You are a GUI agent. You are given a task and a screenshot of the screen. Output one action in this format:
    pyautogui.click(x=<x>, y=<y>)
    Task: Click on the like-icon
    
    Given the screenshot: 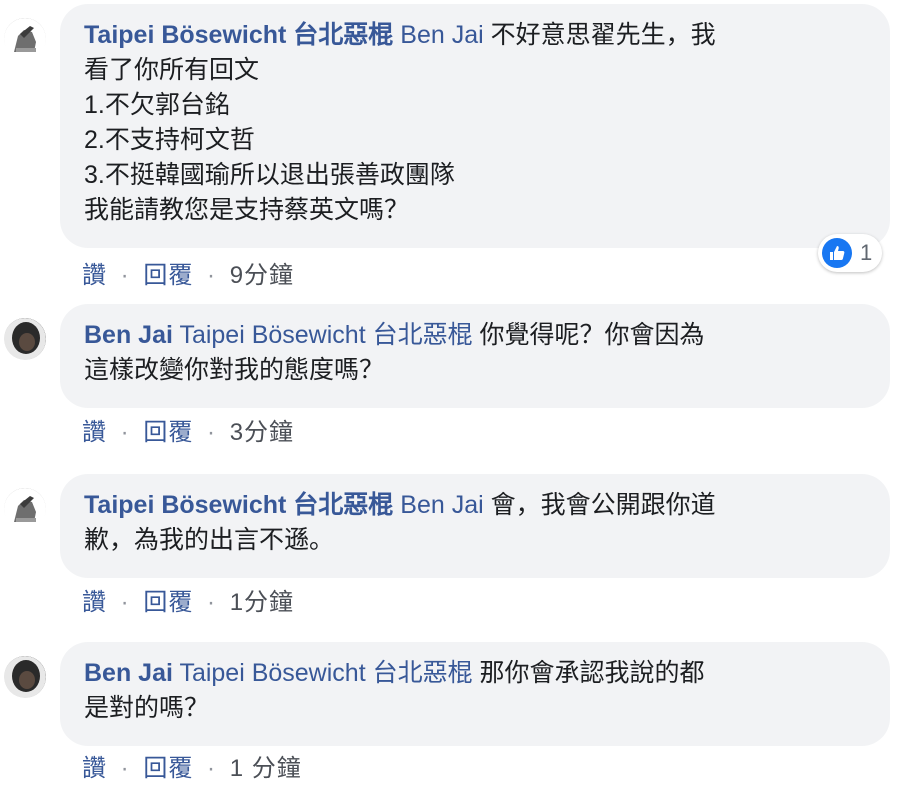 What is the action you would take?
    pyautogui.click(x=837, y=253)
    